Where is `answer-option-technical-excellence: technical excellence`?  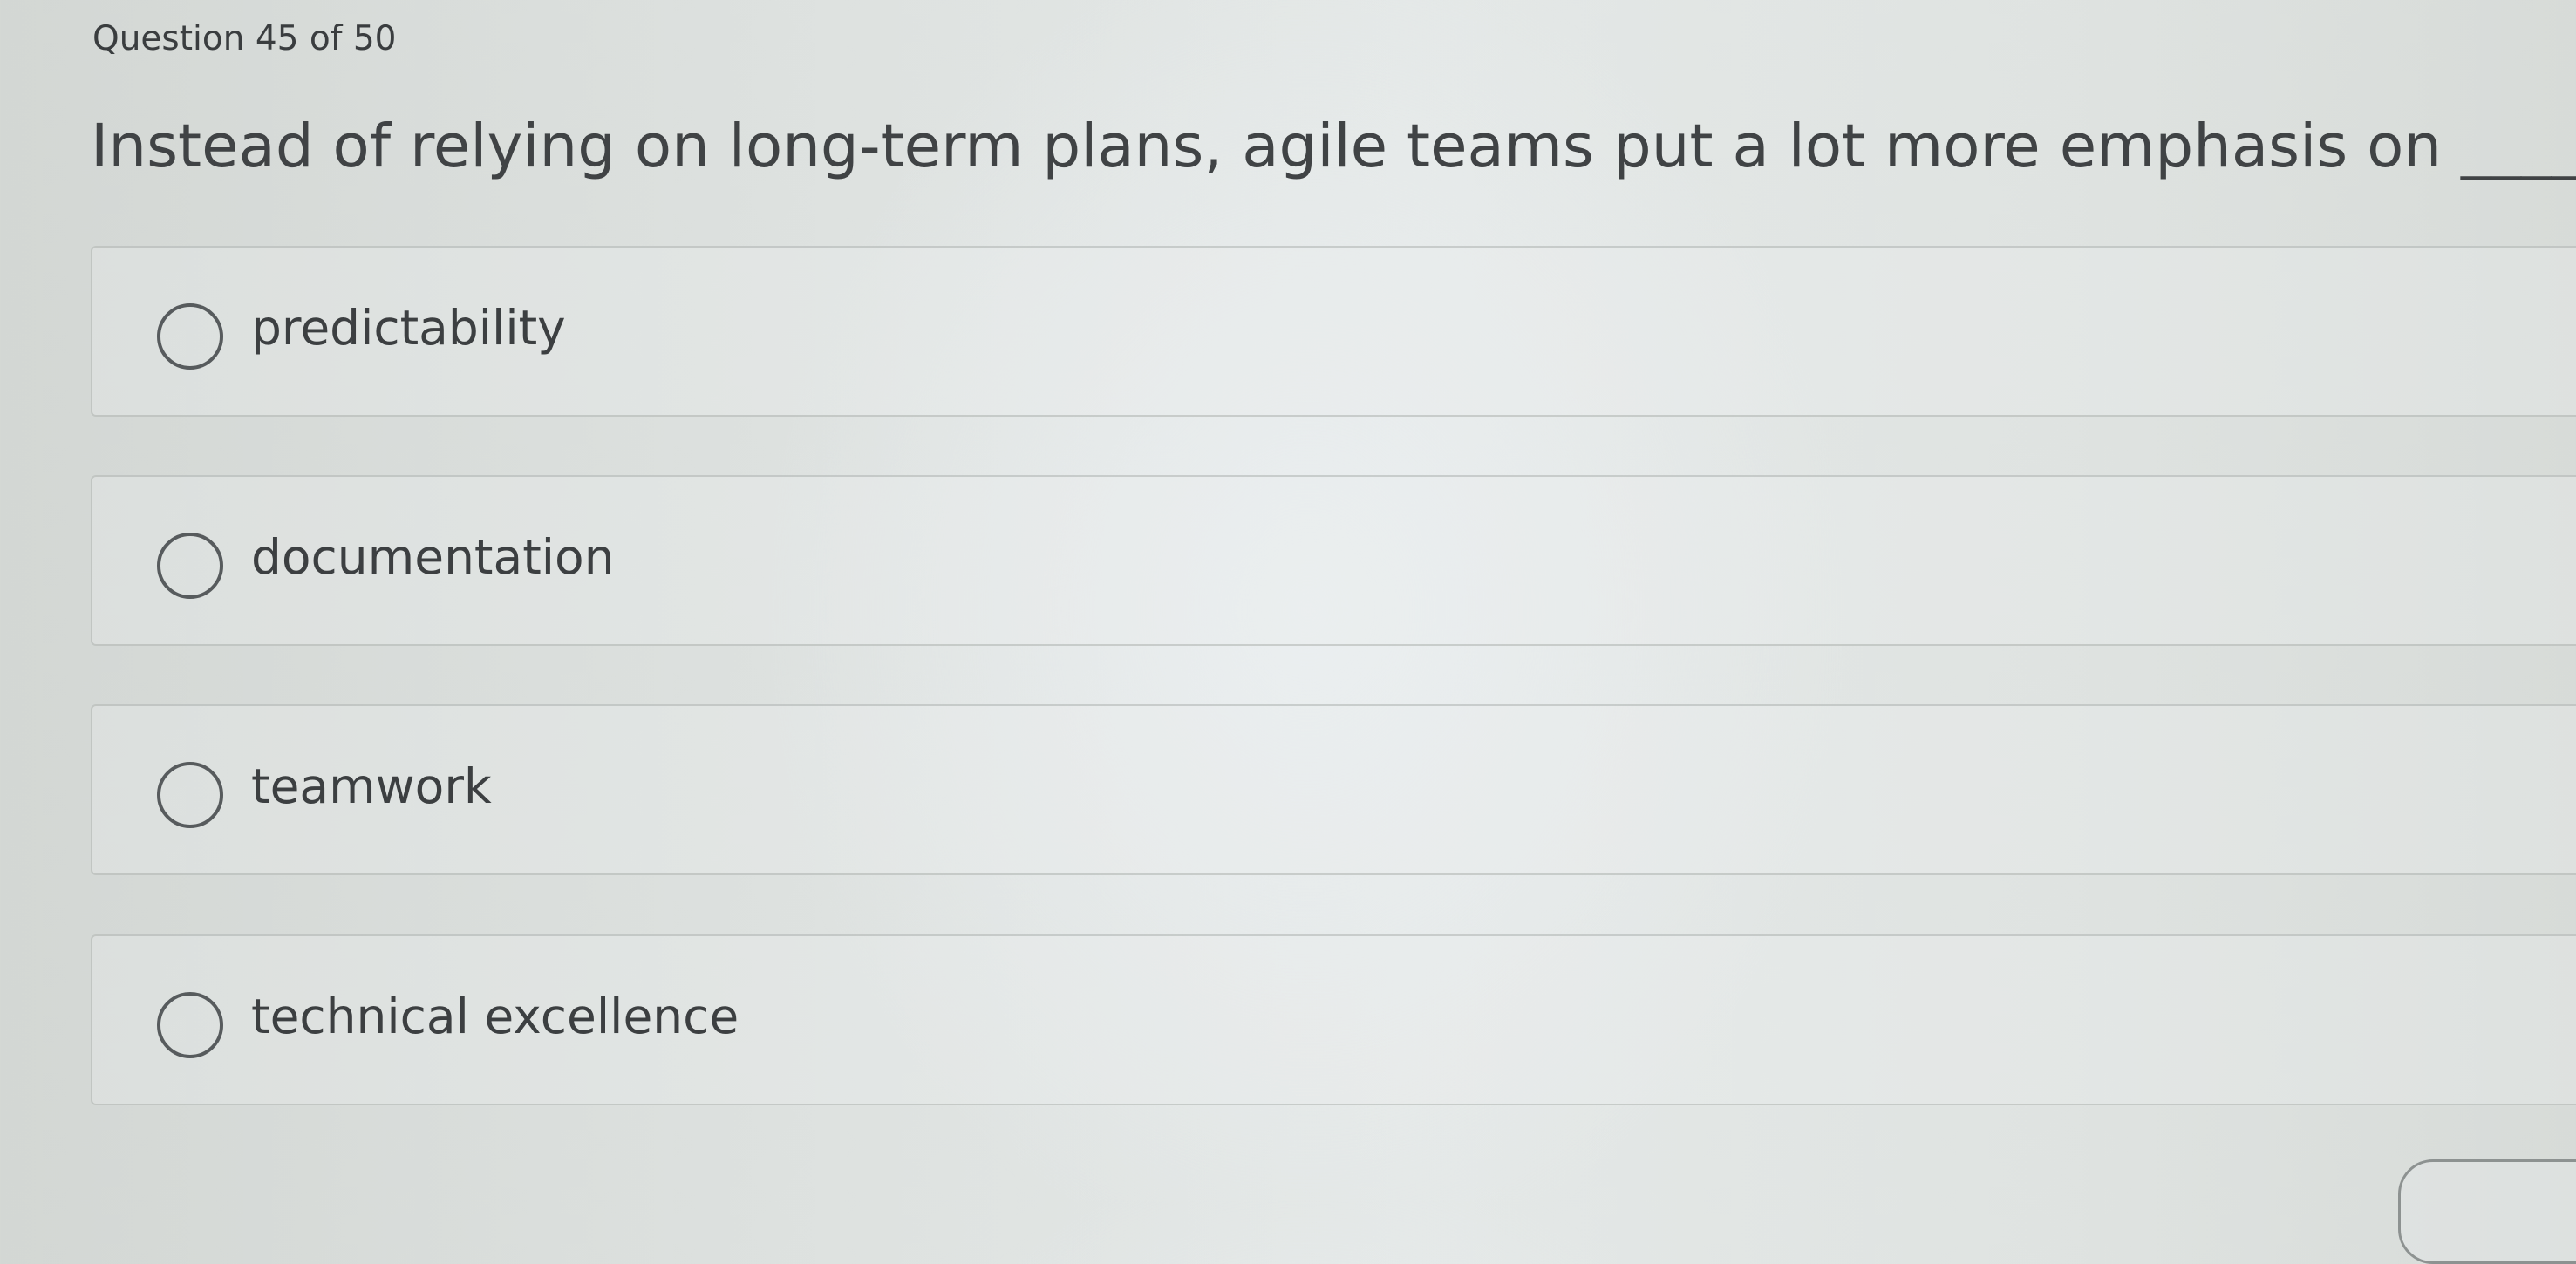 answer-option-technical-excellence: technical excellence is located at coordinates (1334, 1019).